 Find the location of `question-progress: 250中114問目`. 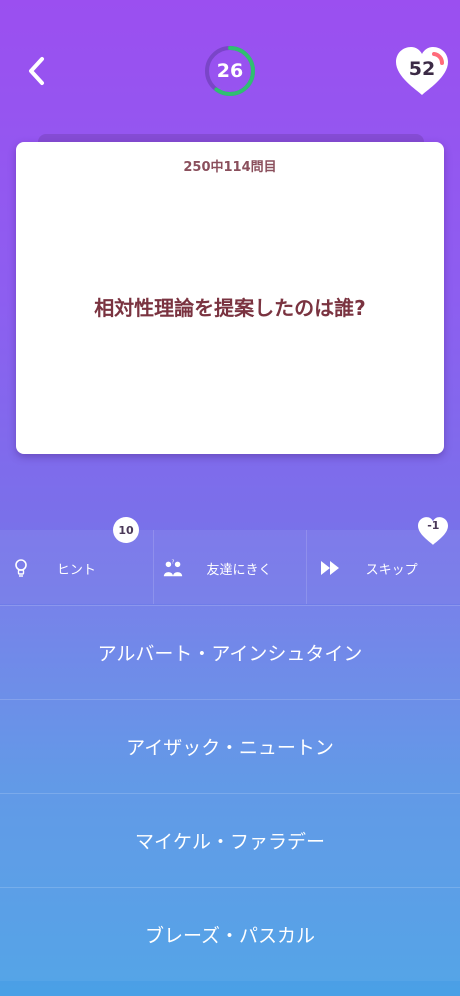

question-progress: 250中114問目 is located at coordinates (230, 167).